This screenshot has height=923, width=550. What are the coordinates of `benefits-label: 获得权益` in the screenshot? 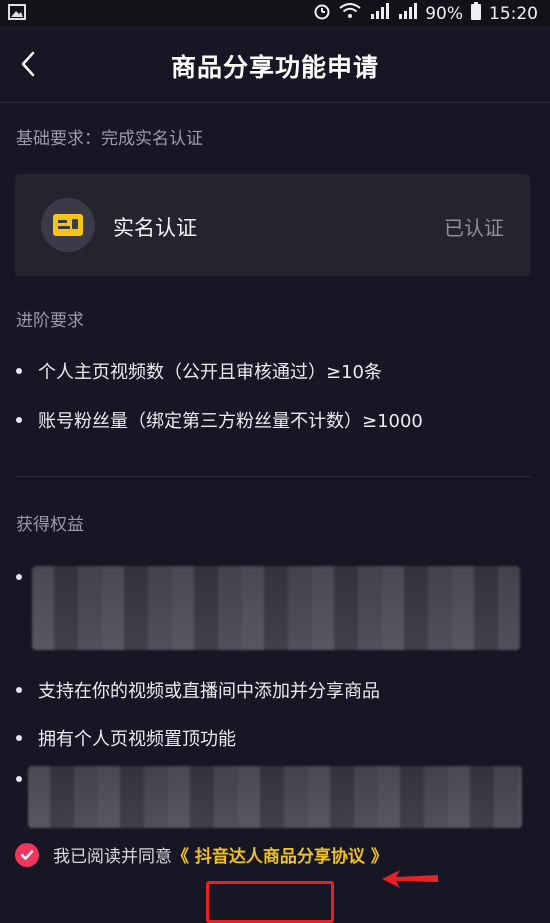 It's located at (50, 525).